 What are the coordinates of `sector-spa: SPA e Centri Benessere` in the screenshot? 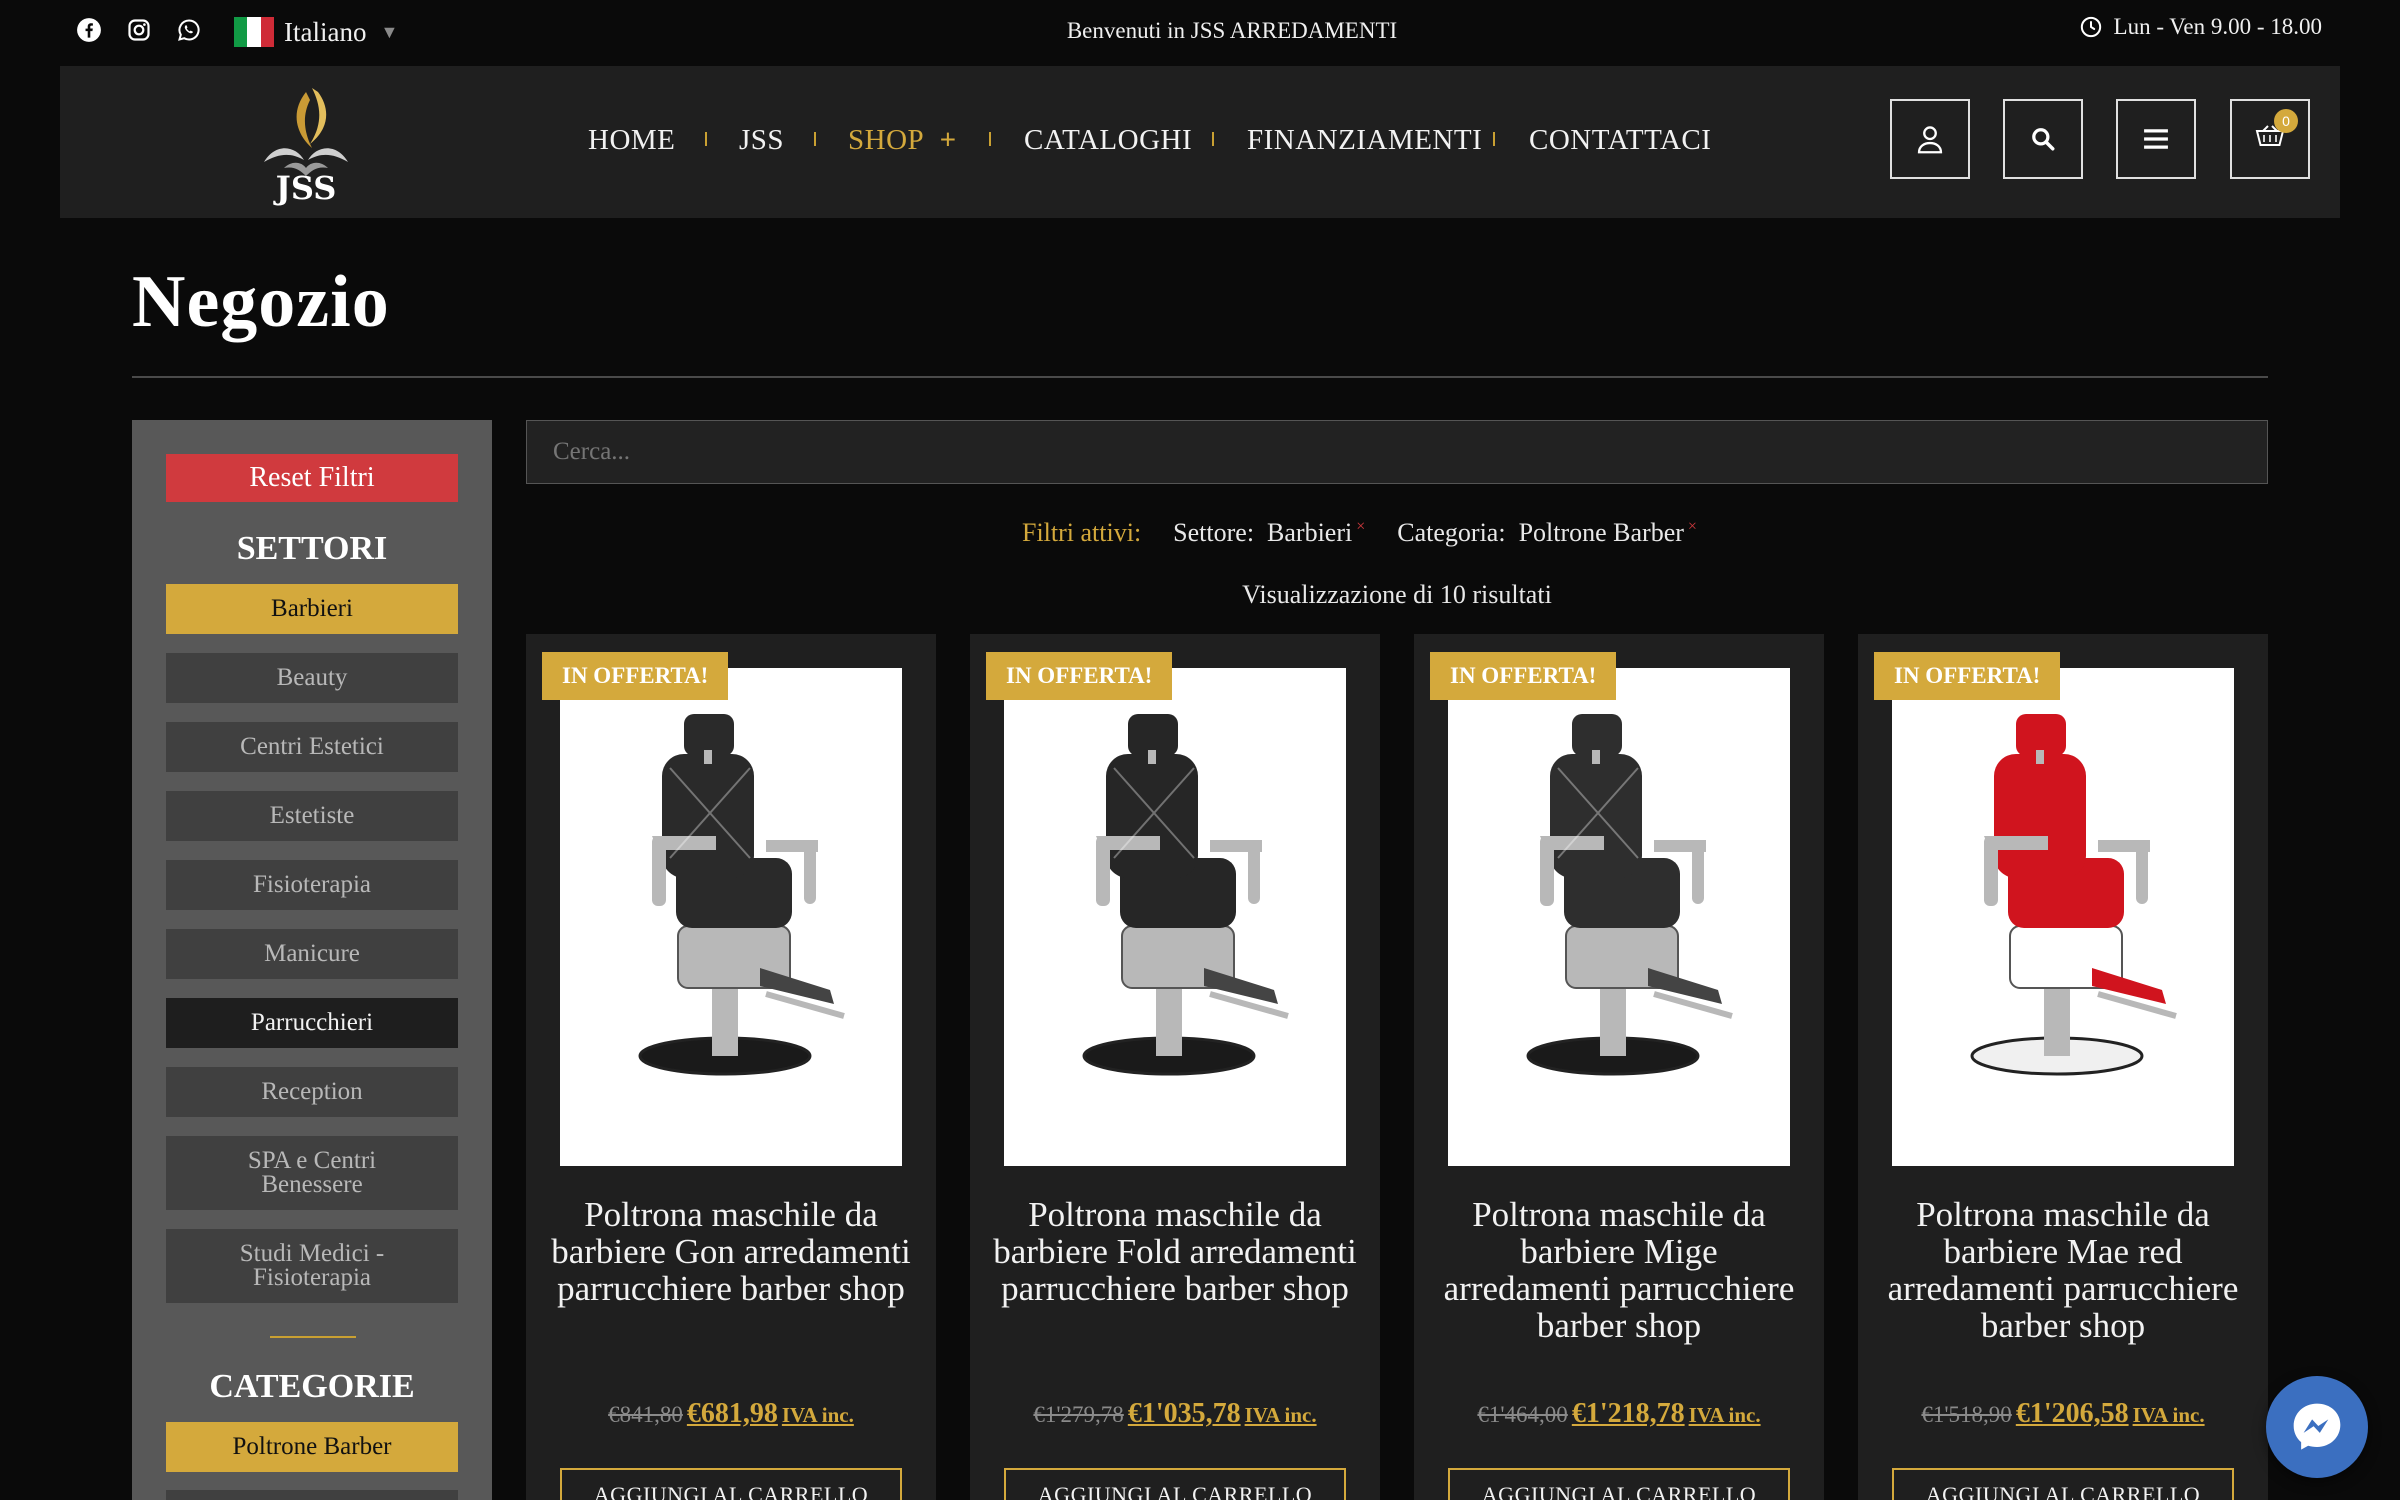 It's located at (312, 1173).